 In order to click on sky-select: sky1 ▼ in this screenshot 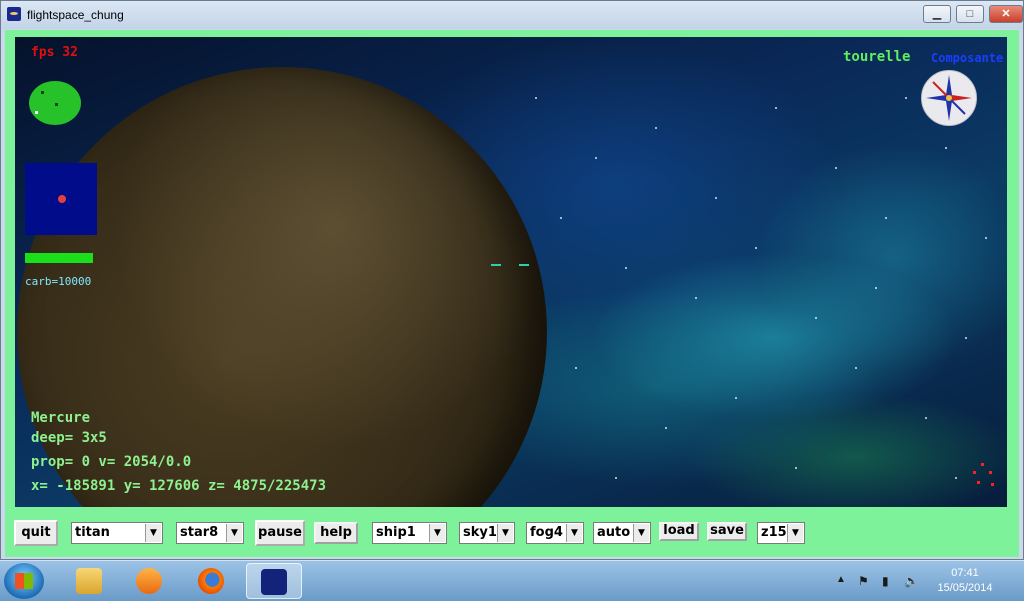, I will do `click(487, 533)`.